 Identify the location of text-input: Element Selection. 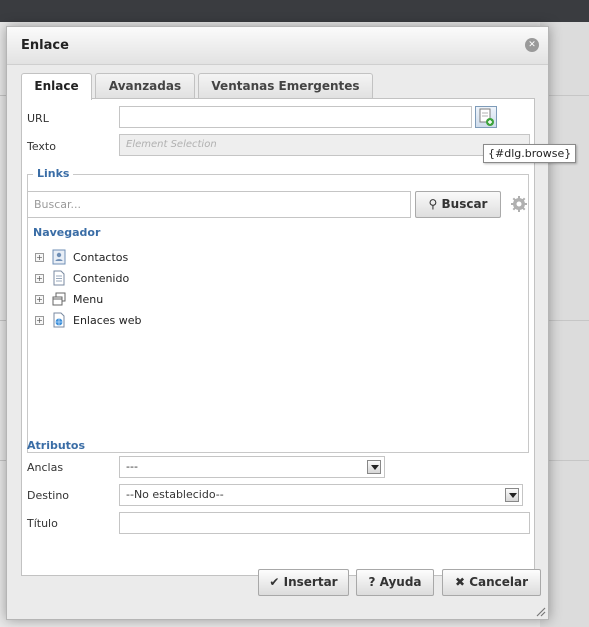
(324, 145).